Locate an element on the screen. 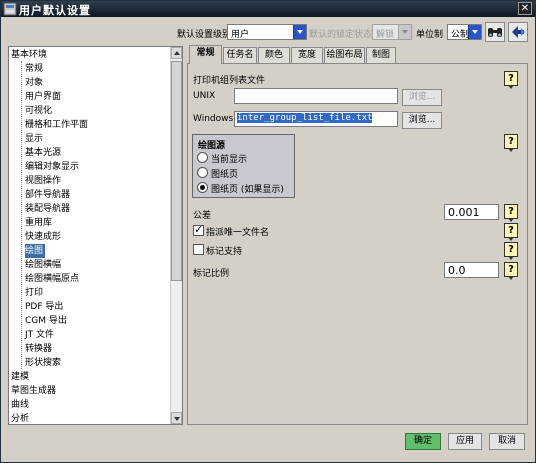 This screenshot has height=463, width=536. tolerance-label: 公差 is located at coordinates (202, 216).